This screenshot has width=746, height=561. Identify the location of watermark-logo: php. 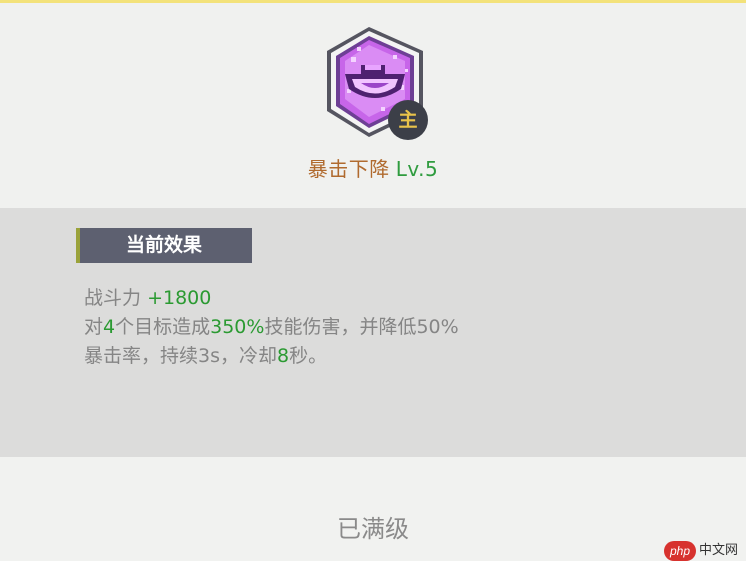
(680, 551).